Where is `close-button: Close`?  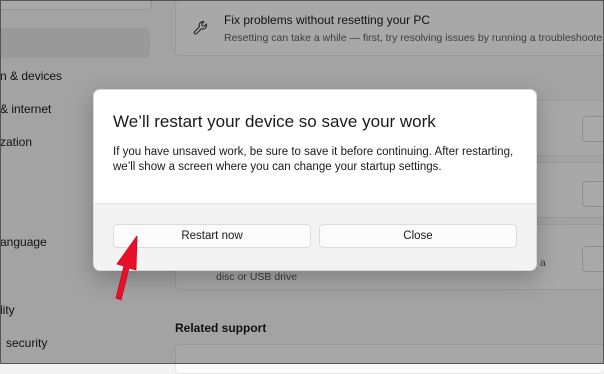
close-button: Close is located at coordinates (418, 236).